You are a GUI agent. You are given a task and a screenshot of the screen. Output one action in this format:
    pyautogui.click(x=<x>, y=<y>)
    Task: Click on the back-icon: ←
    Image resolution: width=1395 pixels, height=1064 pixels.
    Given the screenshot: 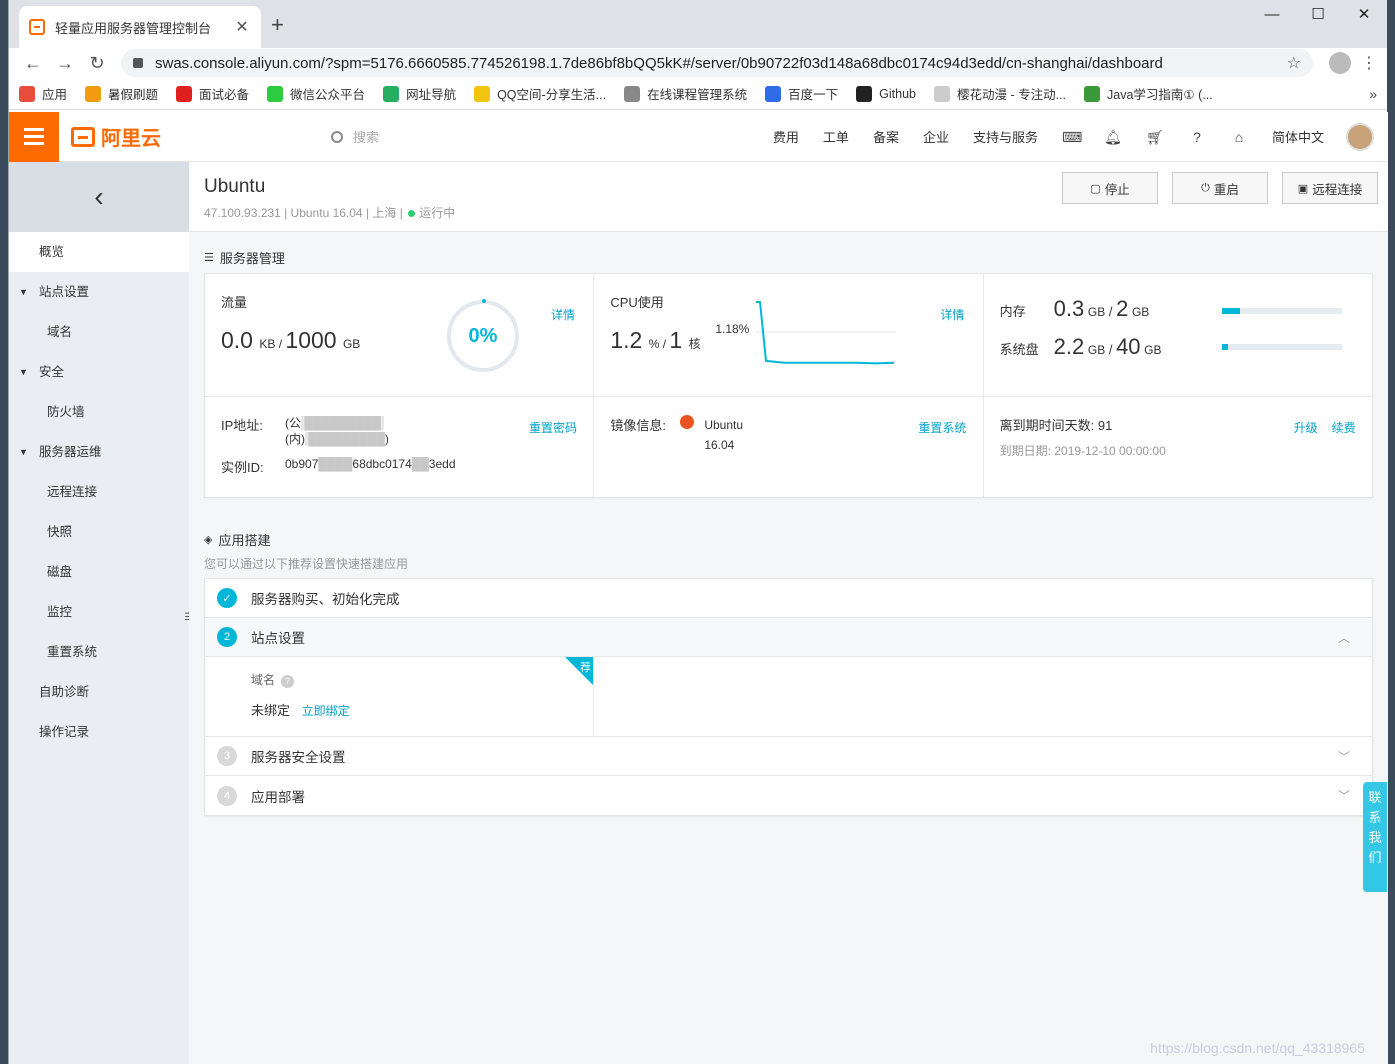 What is the action you would take?
    pyautogui.click(x=33, y=63)
    